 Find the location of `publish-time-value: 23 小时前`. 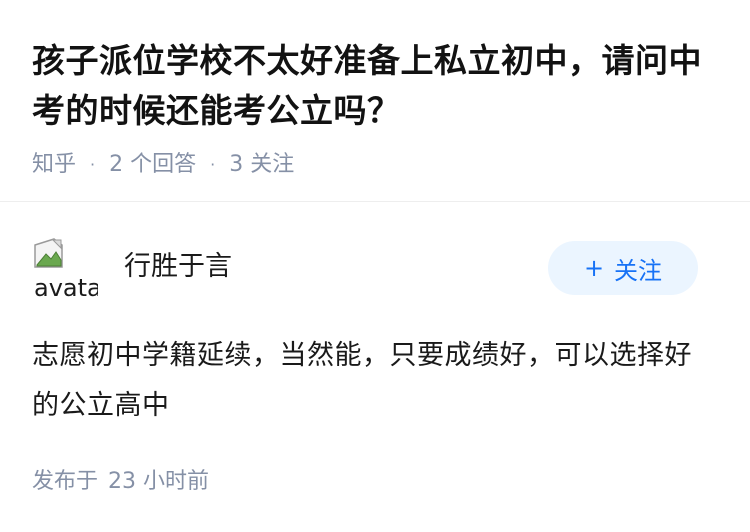

publish-time-value: 23 小时前 is located at coordinates (159, 481).